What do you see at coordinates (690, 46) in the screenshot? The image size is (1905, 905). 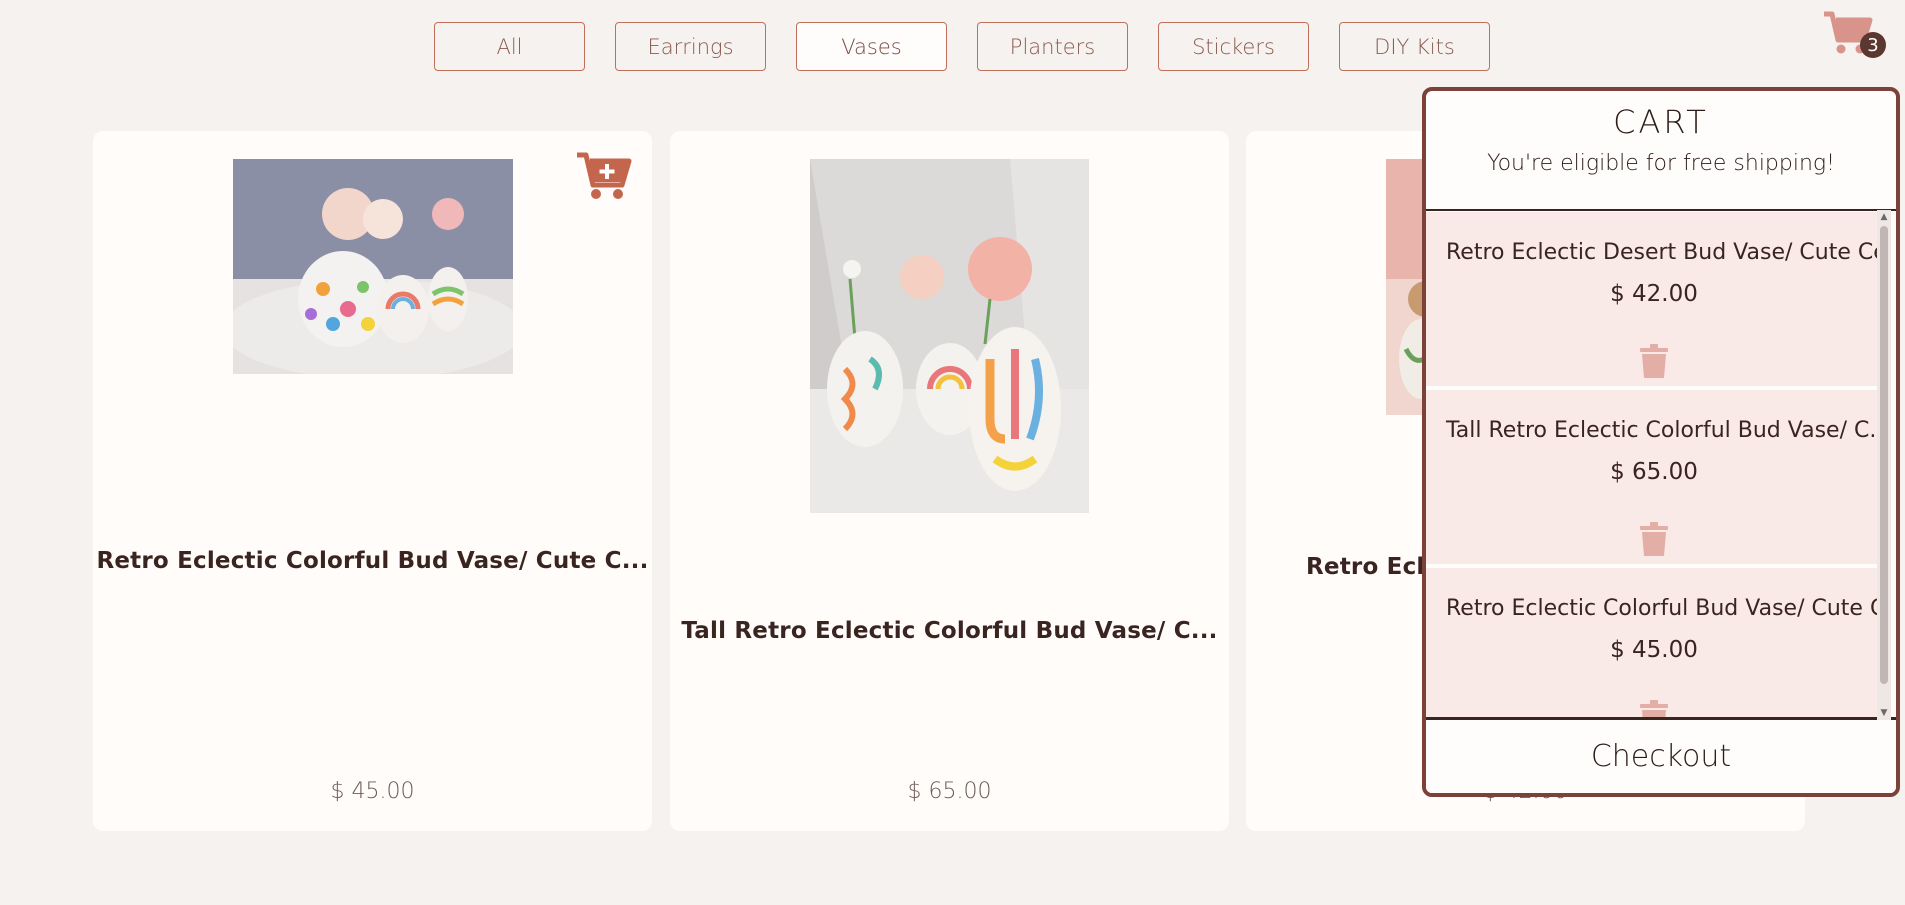 I see `filter-earrings-button: Earrings` at bounding box center [690, 46].